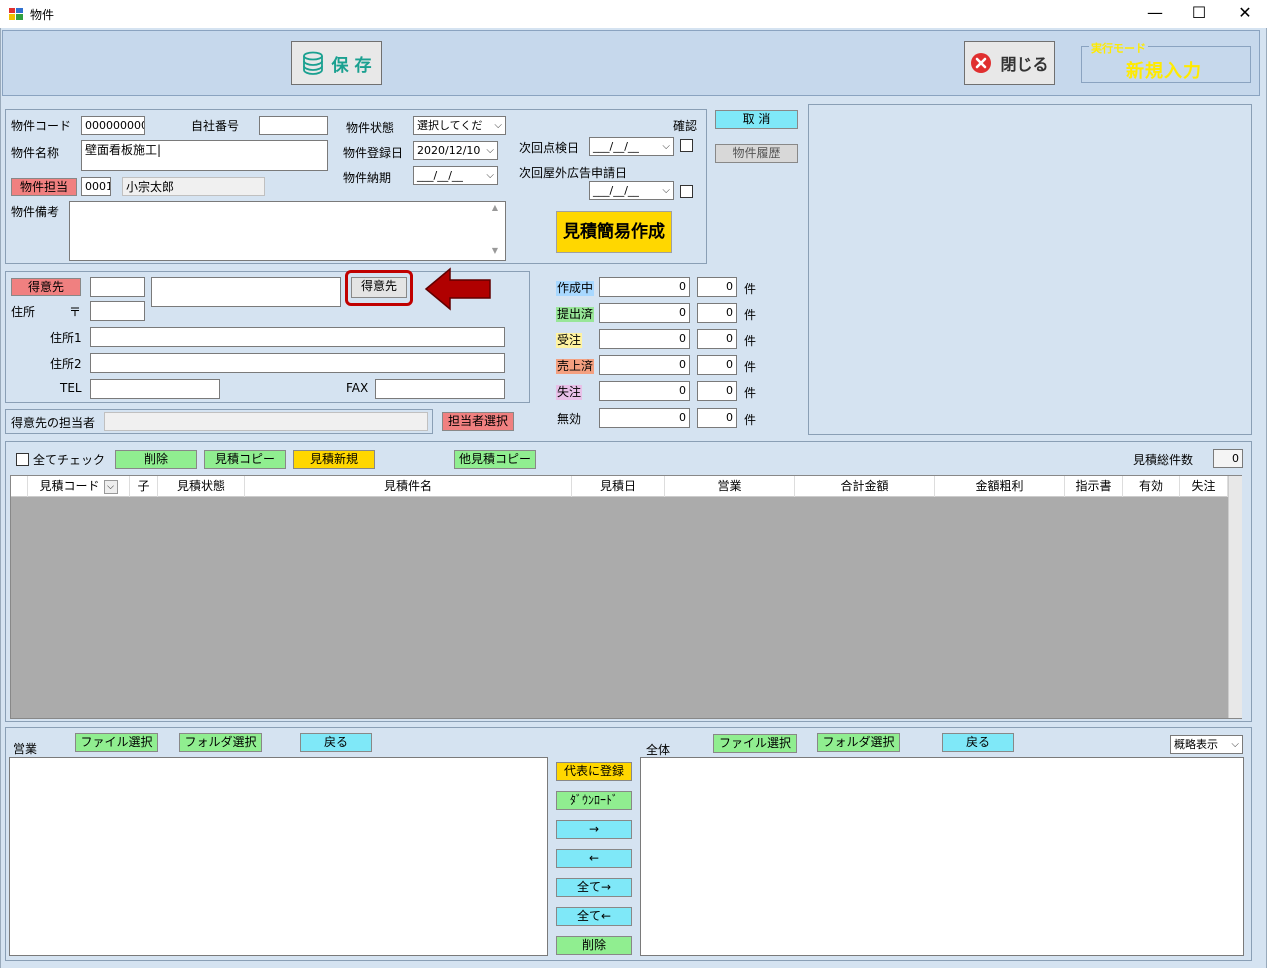  I want to click on next-ad-checkbox, so click(686, 191).